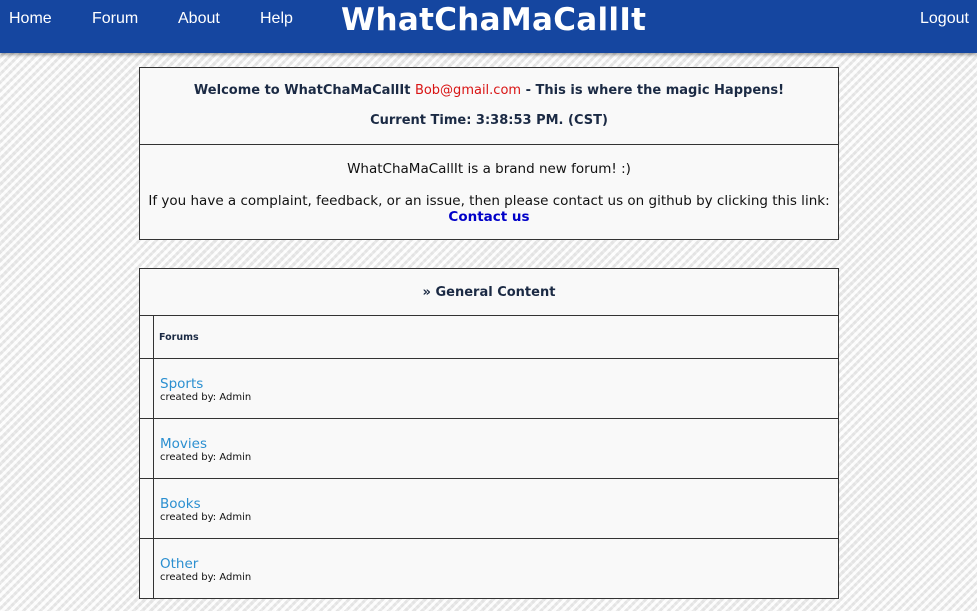 The height and width of the screenshot is (611, 977). What do you see at coordinates (489, 337) in the screenshot?
I see `forums-header-row: Forums` at bounding box center [489, 337].